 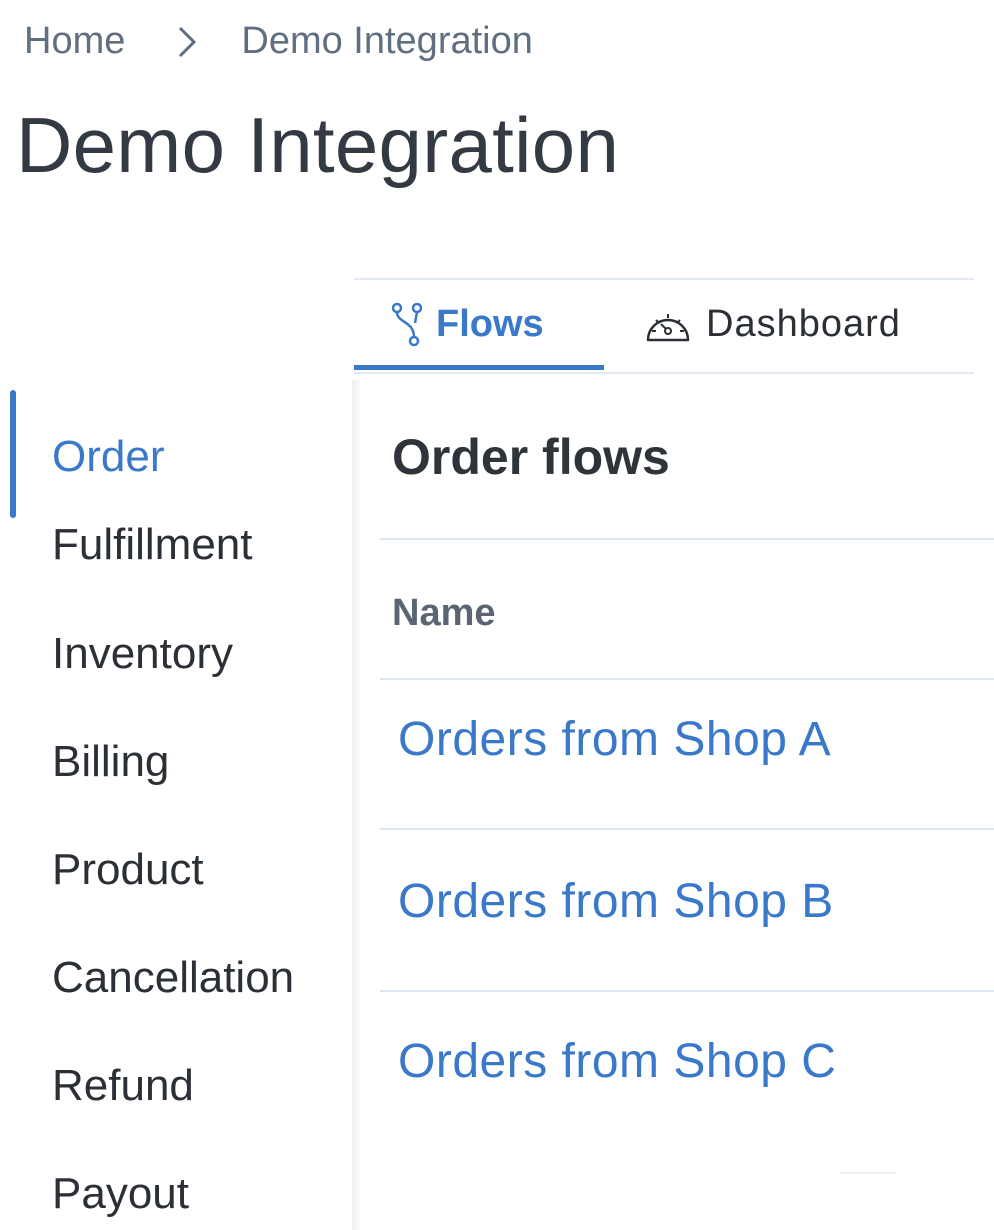 I want to click on tab-dashboard-label: Dashboard, so click(x=803, y=323).